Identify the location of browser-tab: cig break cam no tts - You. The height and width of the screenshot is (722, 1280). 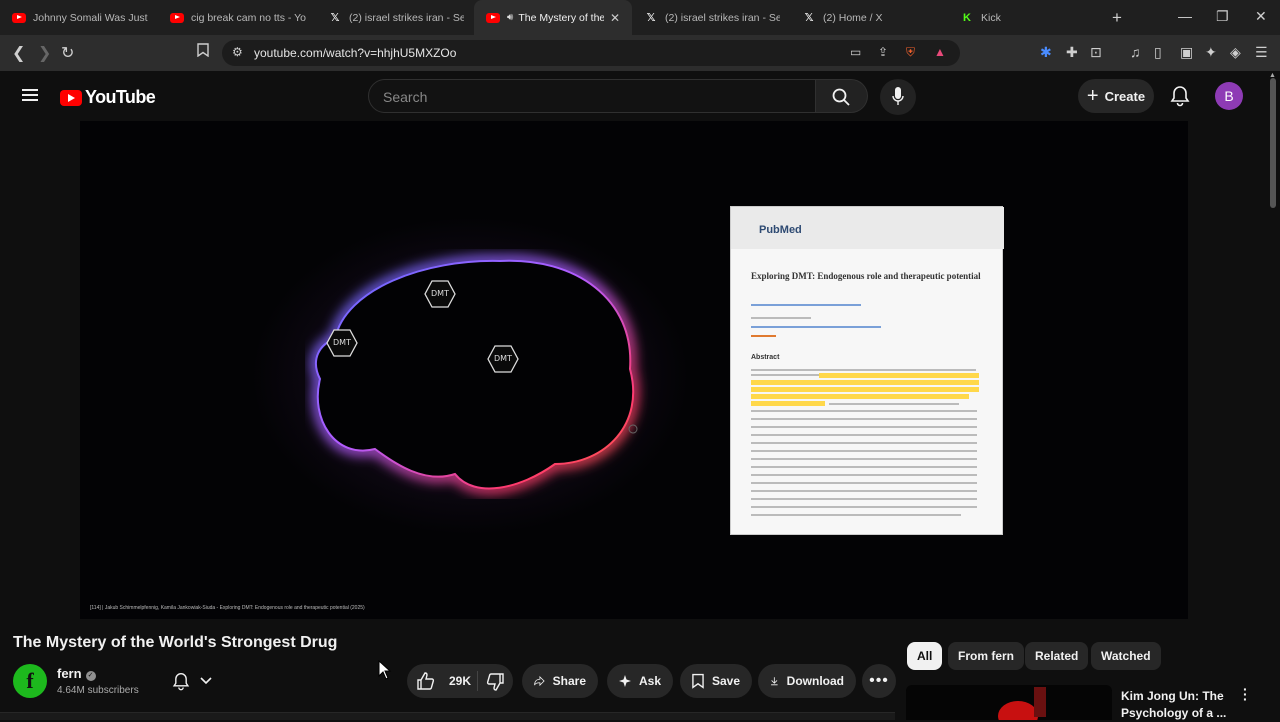
(237, 17).